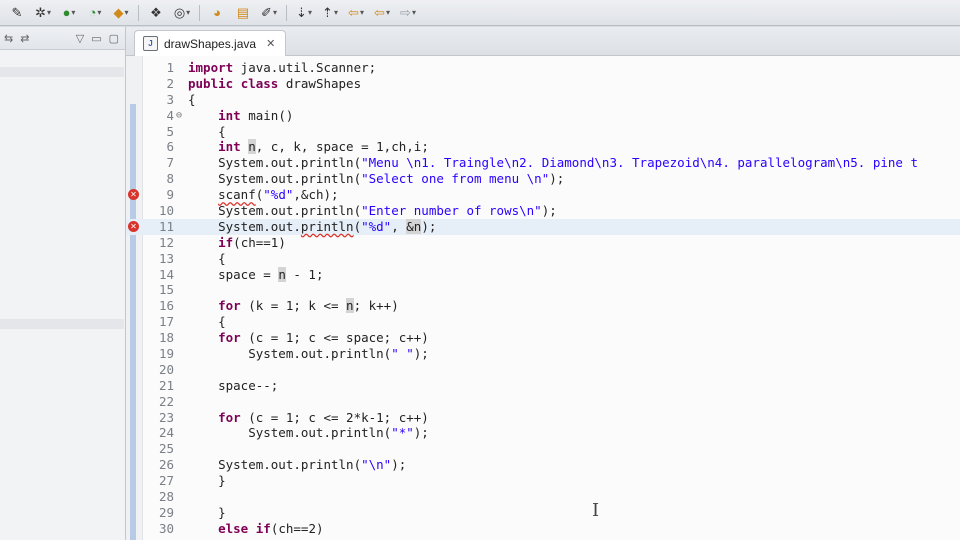 The height and width of the screenshot is (540, 960). Describe the element at coordinates (166, 385) in the screenshot. I see `line-number: 21` at that location.